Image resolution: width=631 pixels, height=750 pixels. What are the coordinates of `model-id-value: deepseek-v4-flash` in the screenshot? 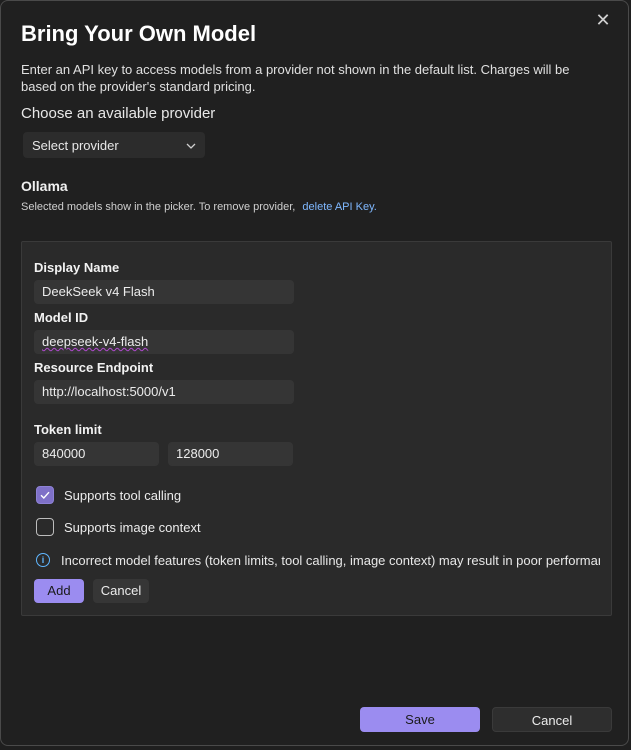 It's located at (95, 341).